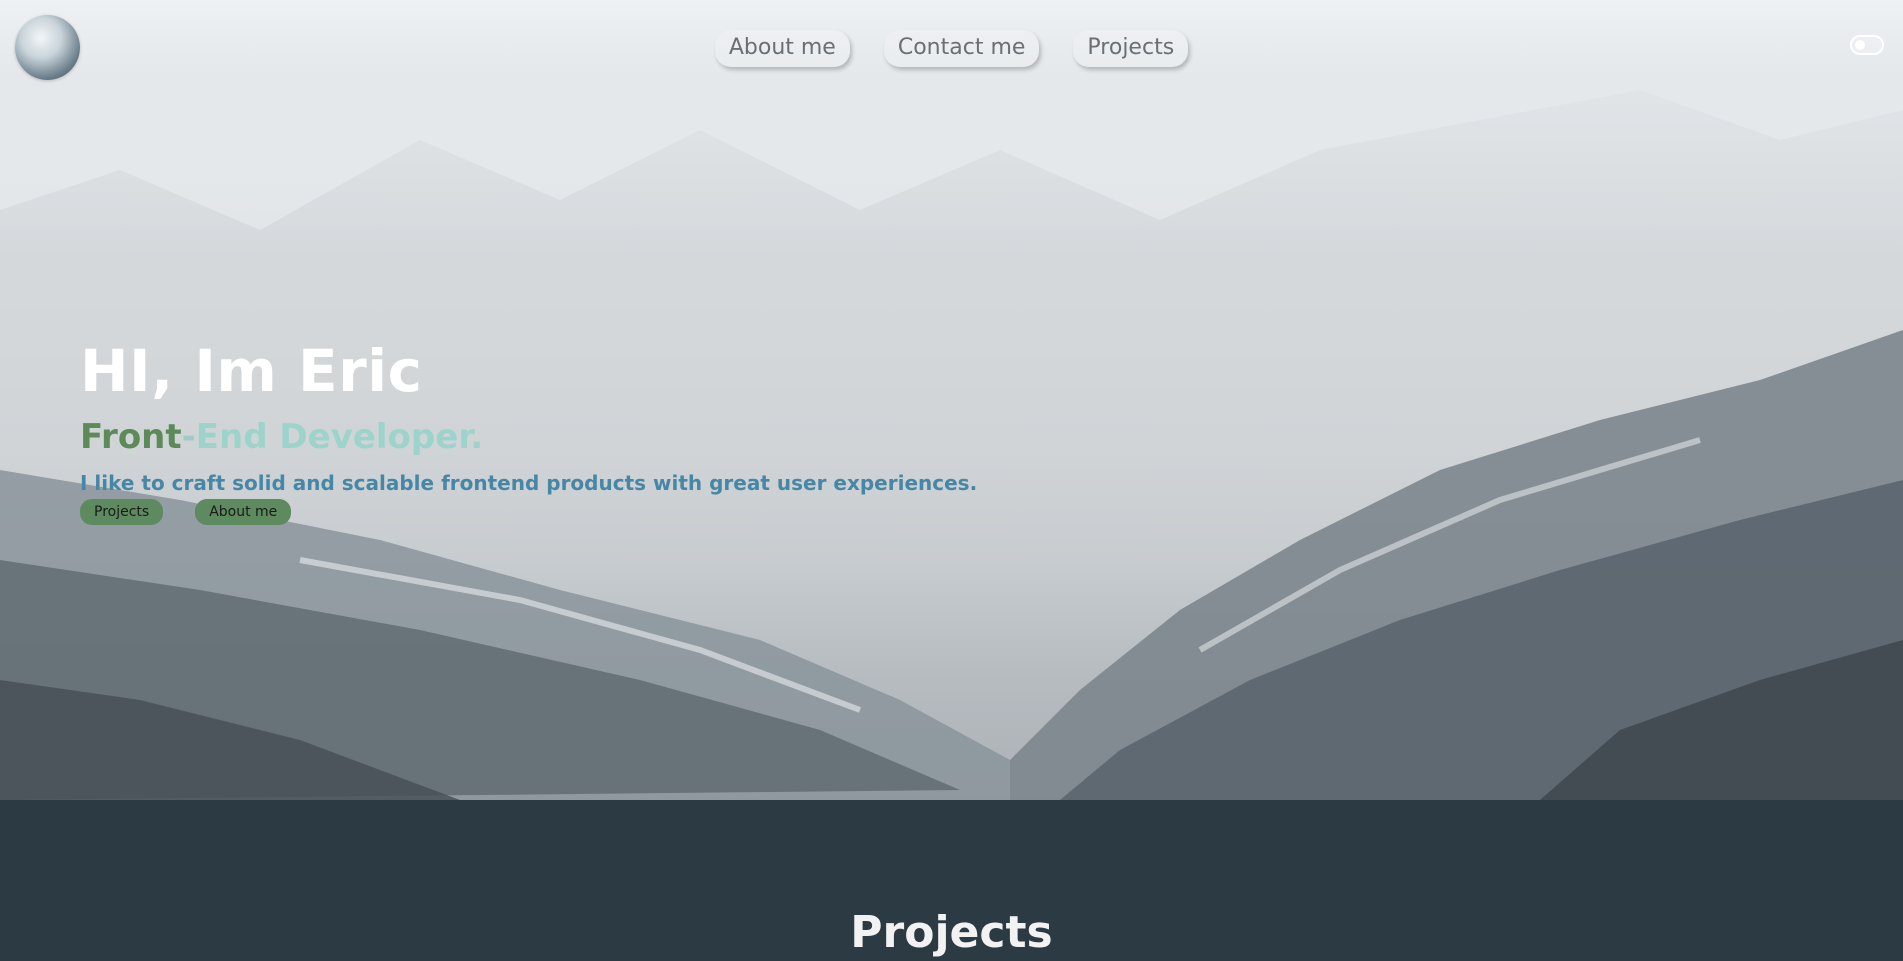 This screenshot has width=1903, height=961. I want to click on nav-link-contact: Contact me, so click(961, 48).